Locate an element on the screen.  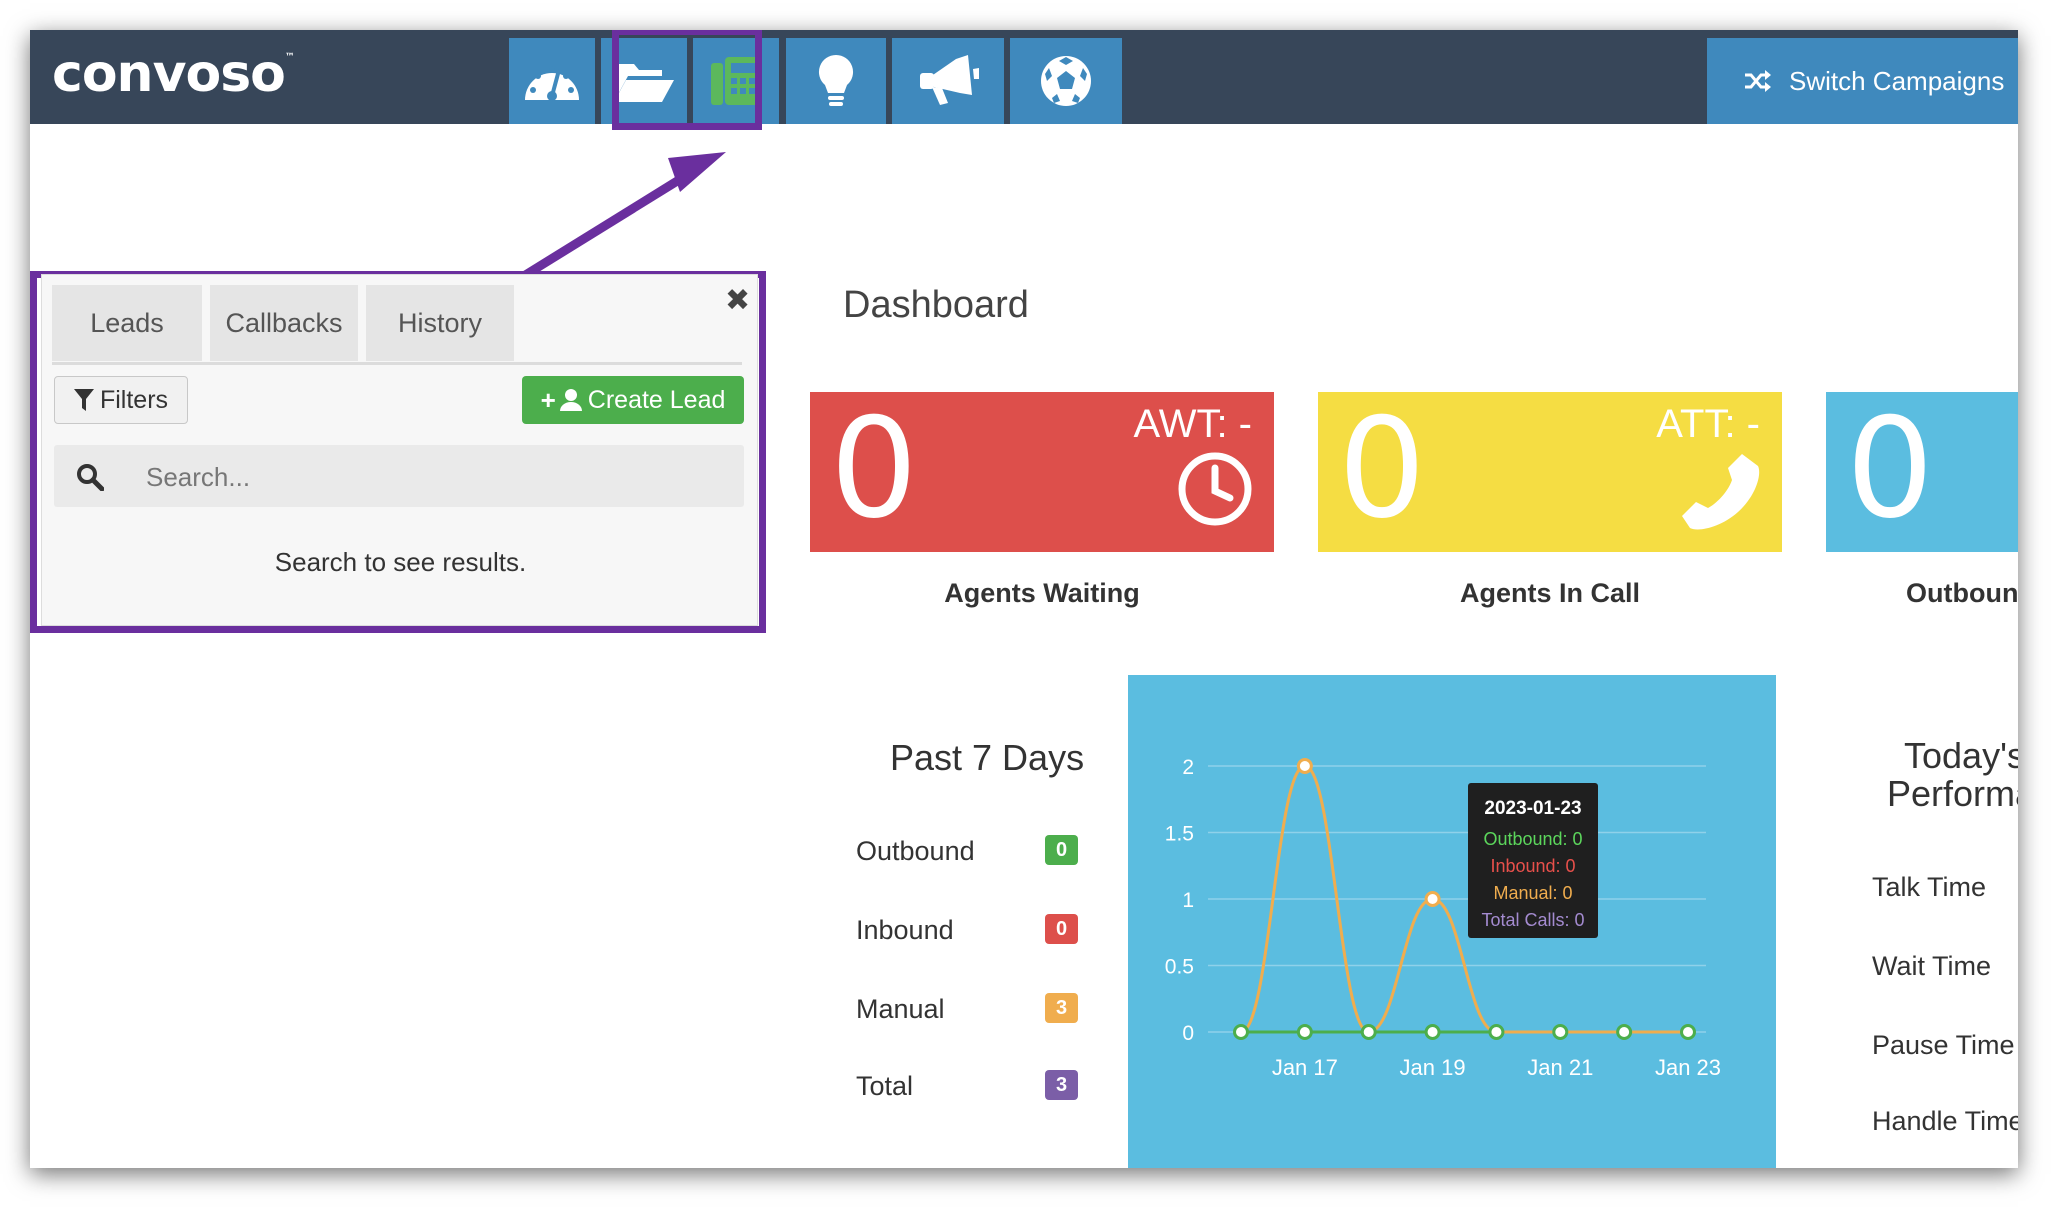
phone-icon is located at coordinates (1721, 492).